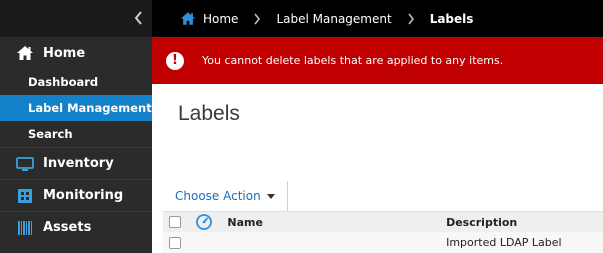  I want to click on chevron-left-icon, so click(138, 18).